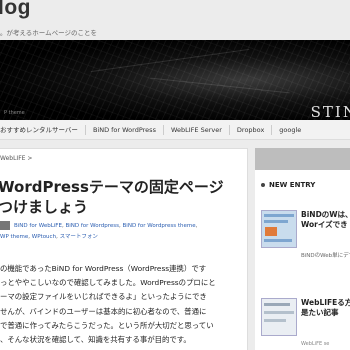 The image size is (350, 350). I want to click on nav-item-bind-wordpress: BiND for WordPress, so click(125, 129).